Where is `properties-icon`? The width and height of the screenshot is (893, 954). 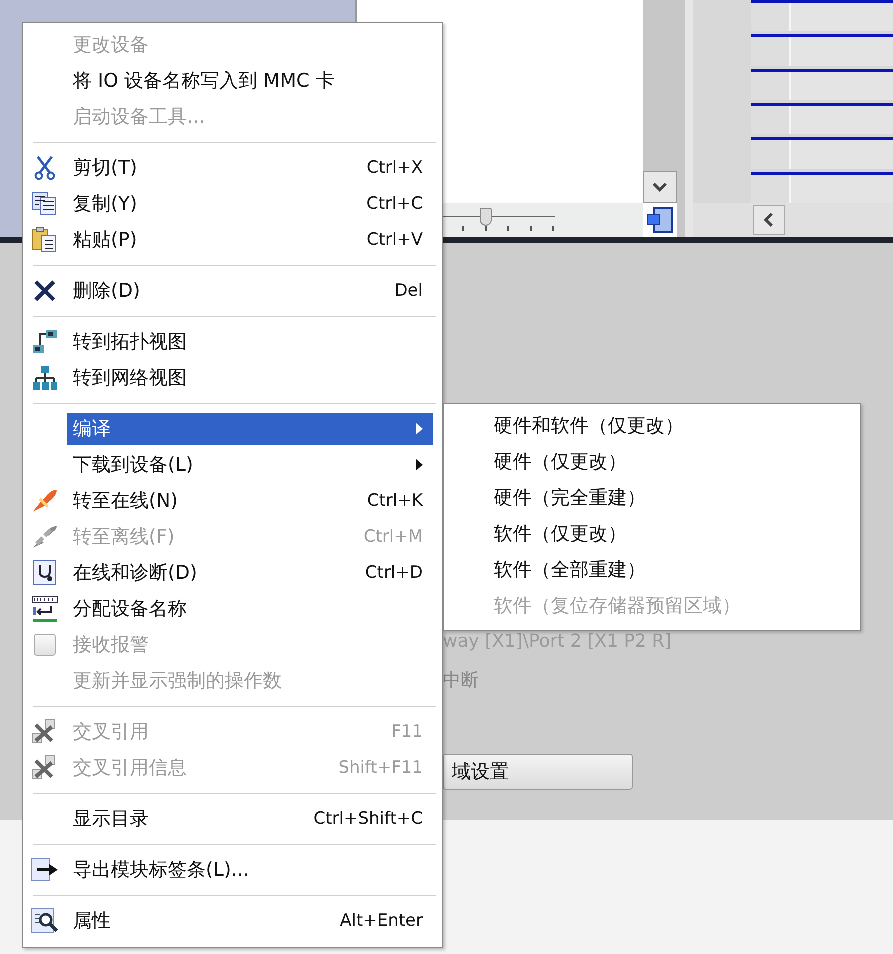 properties-icon is located at coordinates (45, 921).